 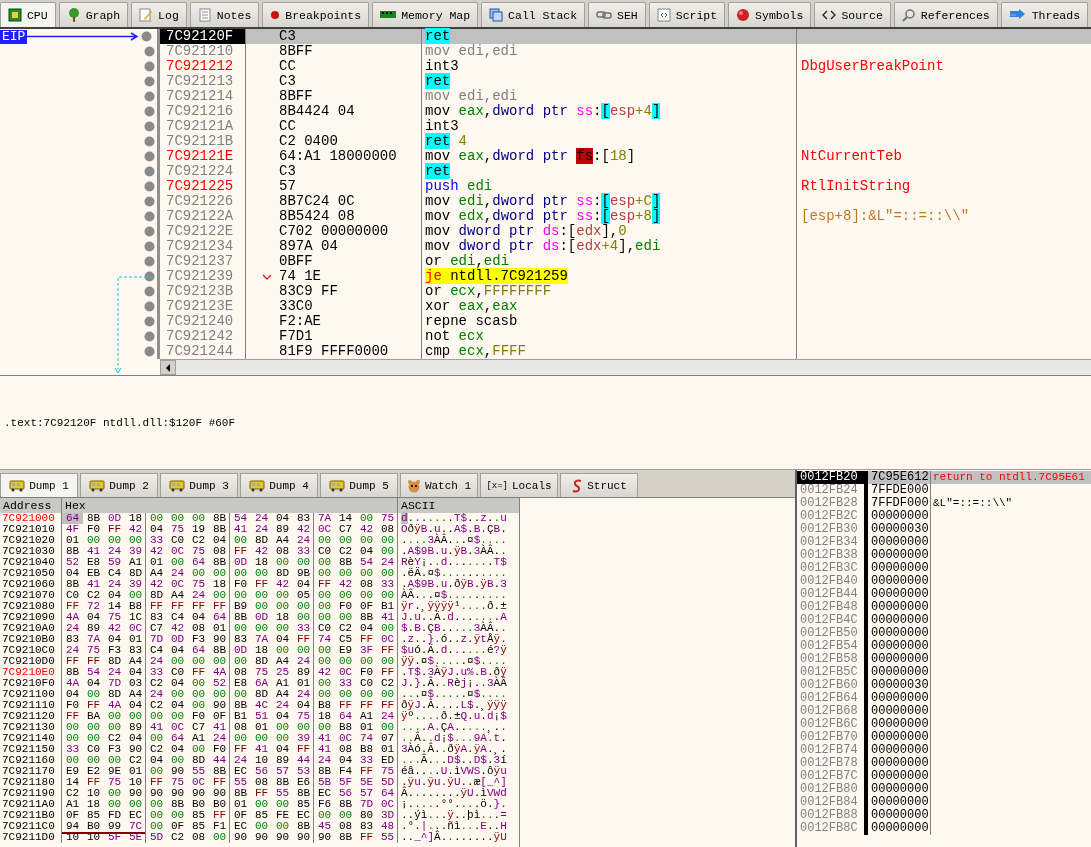 What do you see at coordinates (203, 321) in the screenshot?
I see `address-cell: 7C921240` at bounding box center [203, 321].